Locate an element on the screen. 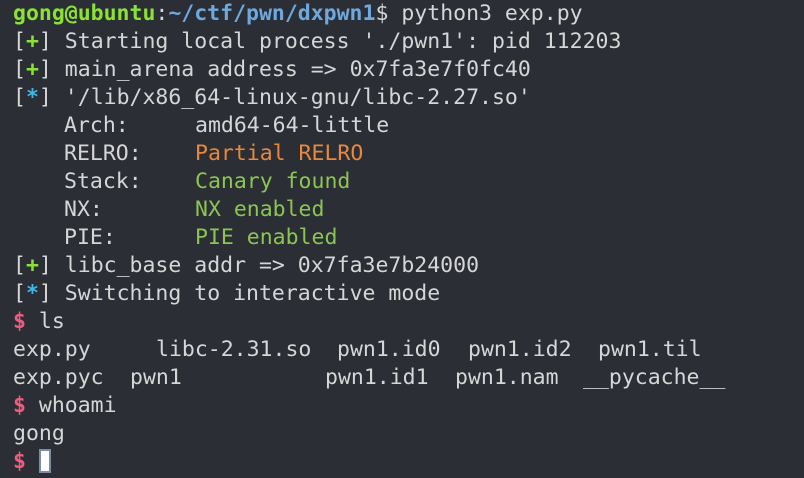 This screenshot has height=478, width=804. shell-line-whoami: $ whoami is located at coordinates (408, 406).